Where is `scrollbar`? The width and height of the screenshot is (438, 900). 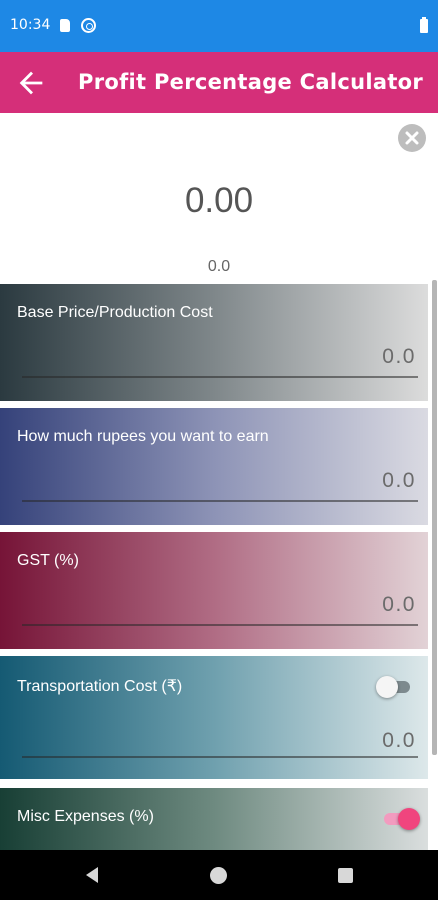 scrollbar is located at coordinates (434, 517).